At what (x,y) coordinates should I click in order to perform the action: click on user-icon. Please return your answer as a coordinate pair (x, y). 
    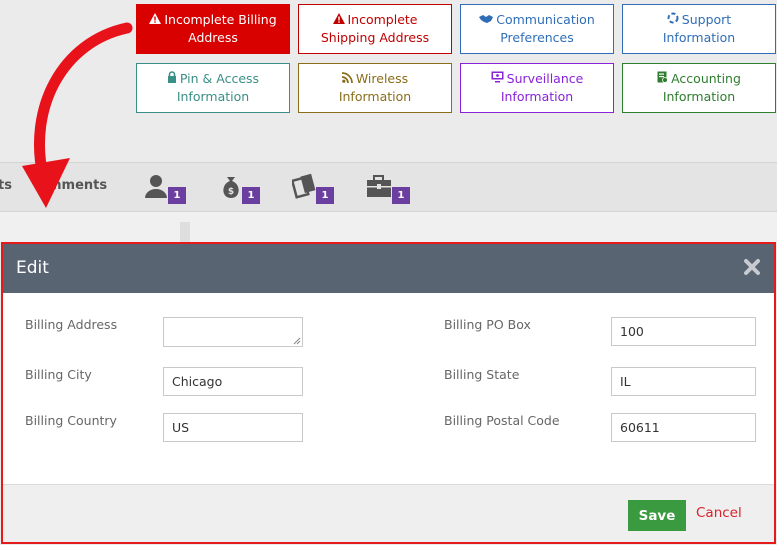
    Looking at the image, I should click on (156, 186).